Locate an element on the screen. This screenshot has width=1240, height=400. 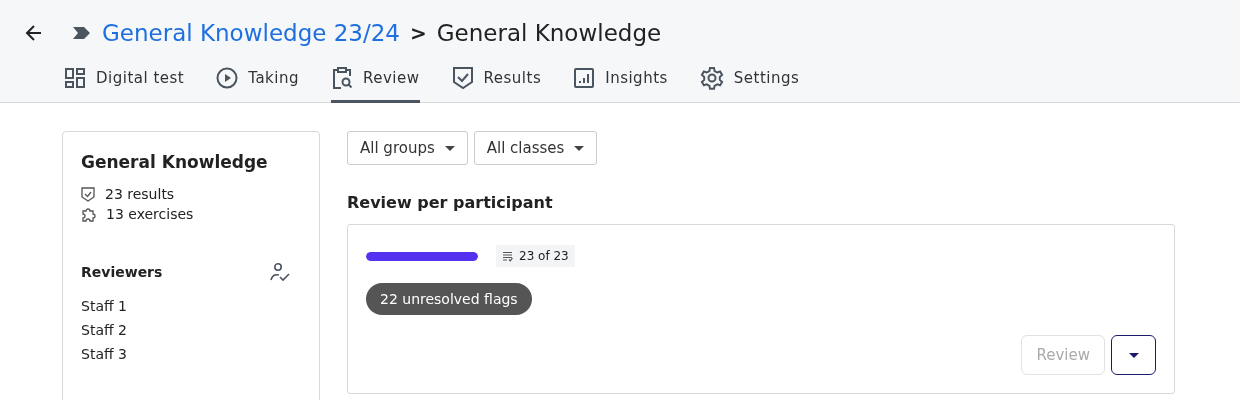
reviewer-name: Staff 3 is located at coordinates (104, 354).